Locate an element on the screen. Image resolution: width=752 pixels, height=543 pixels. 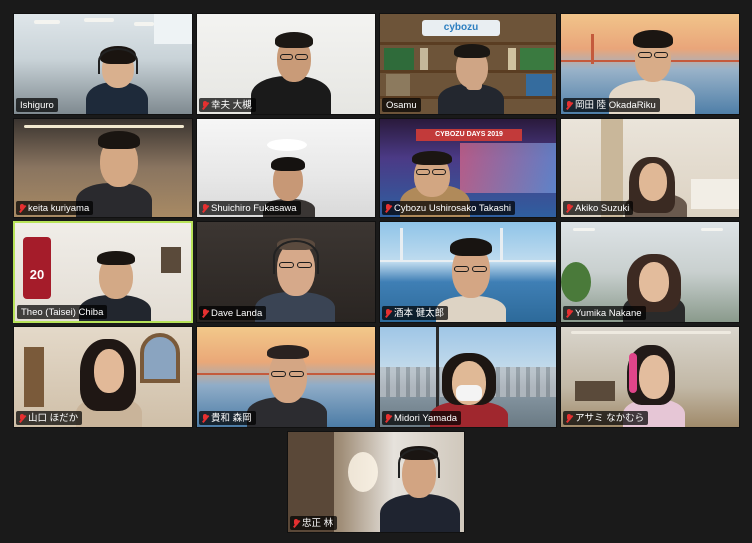
participant-name-tag: Dave Landa is located at coordinates (233, 313).